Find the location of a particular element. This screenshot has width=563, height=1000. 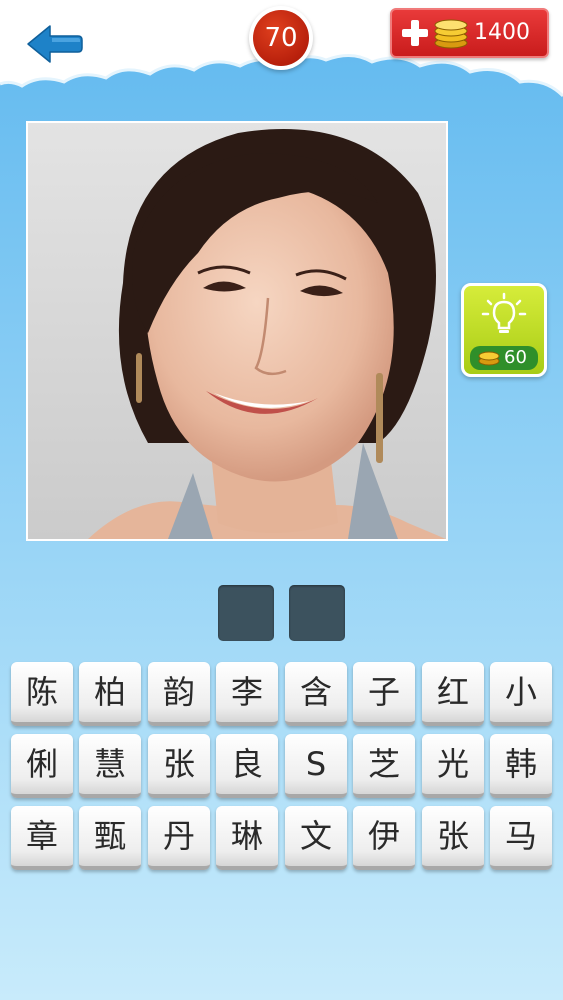

letter-tile: 伊 is located at coordinates (384, 838).